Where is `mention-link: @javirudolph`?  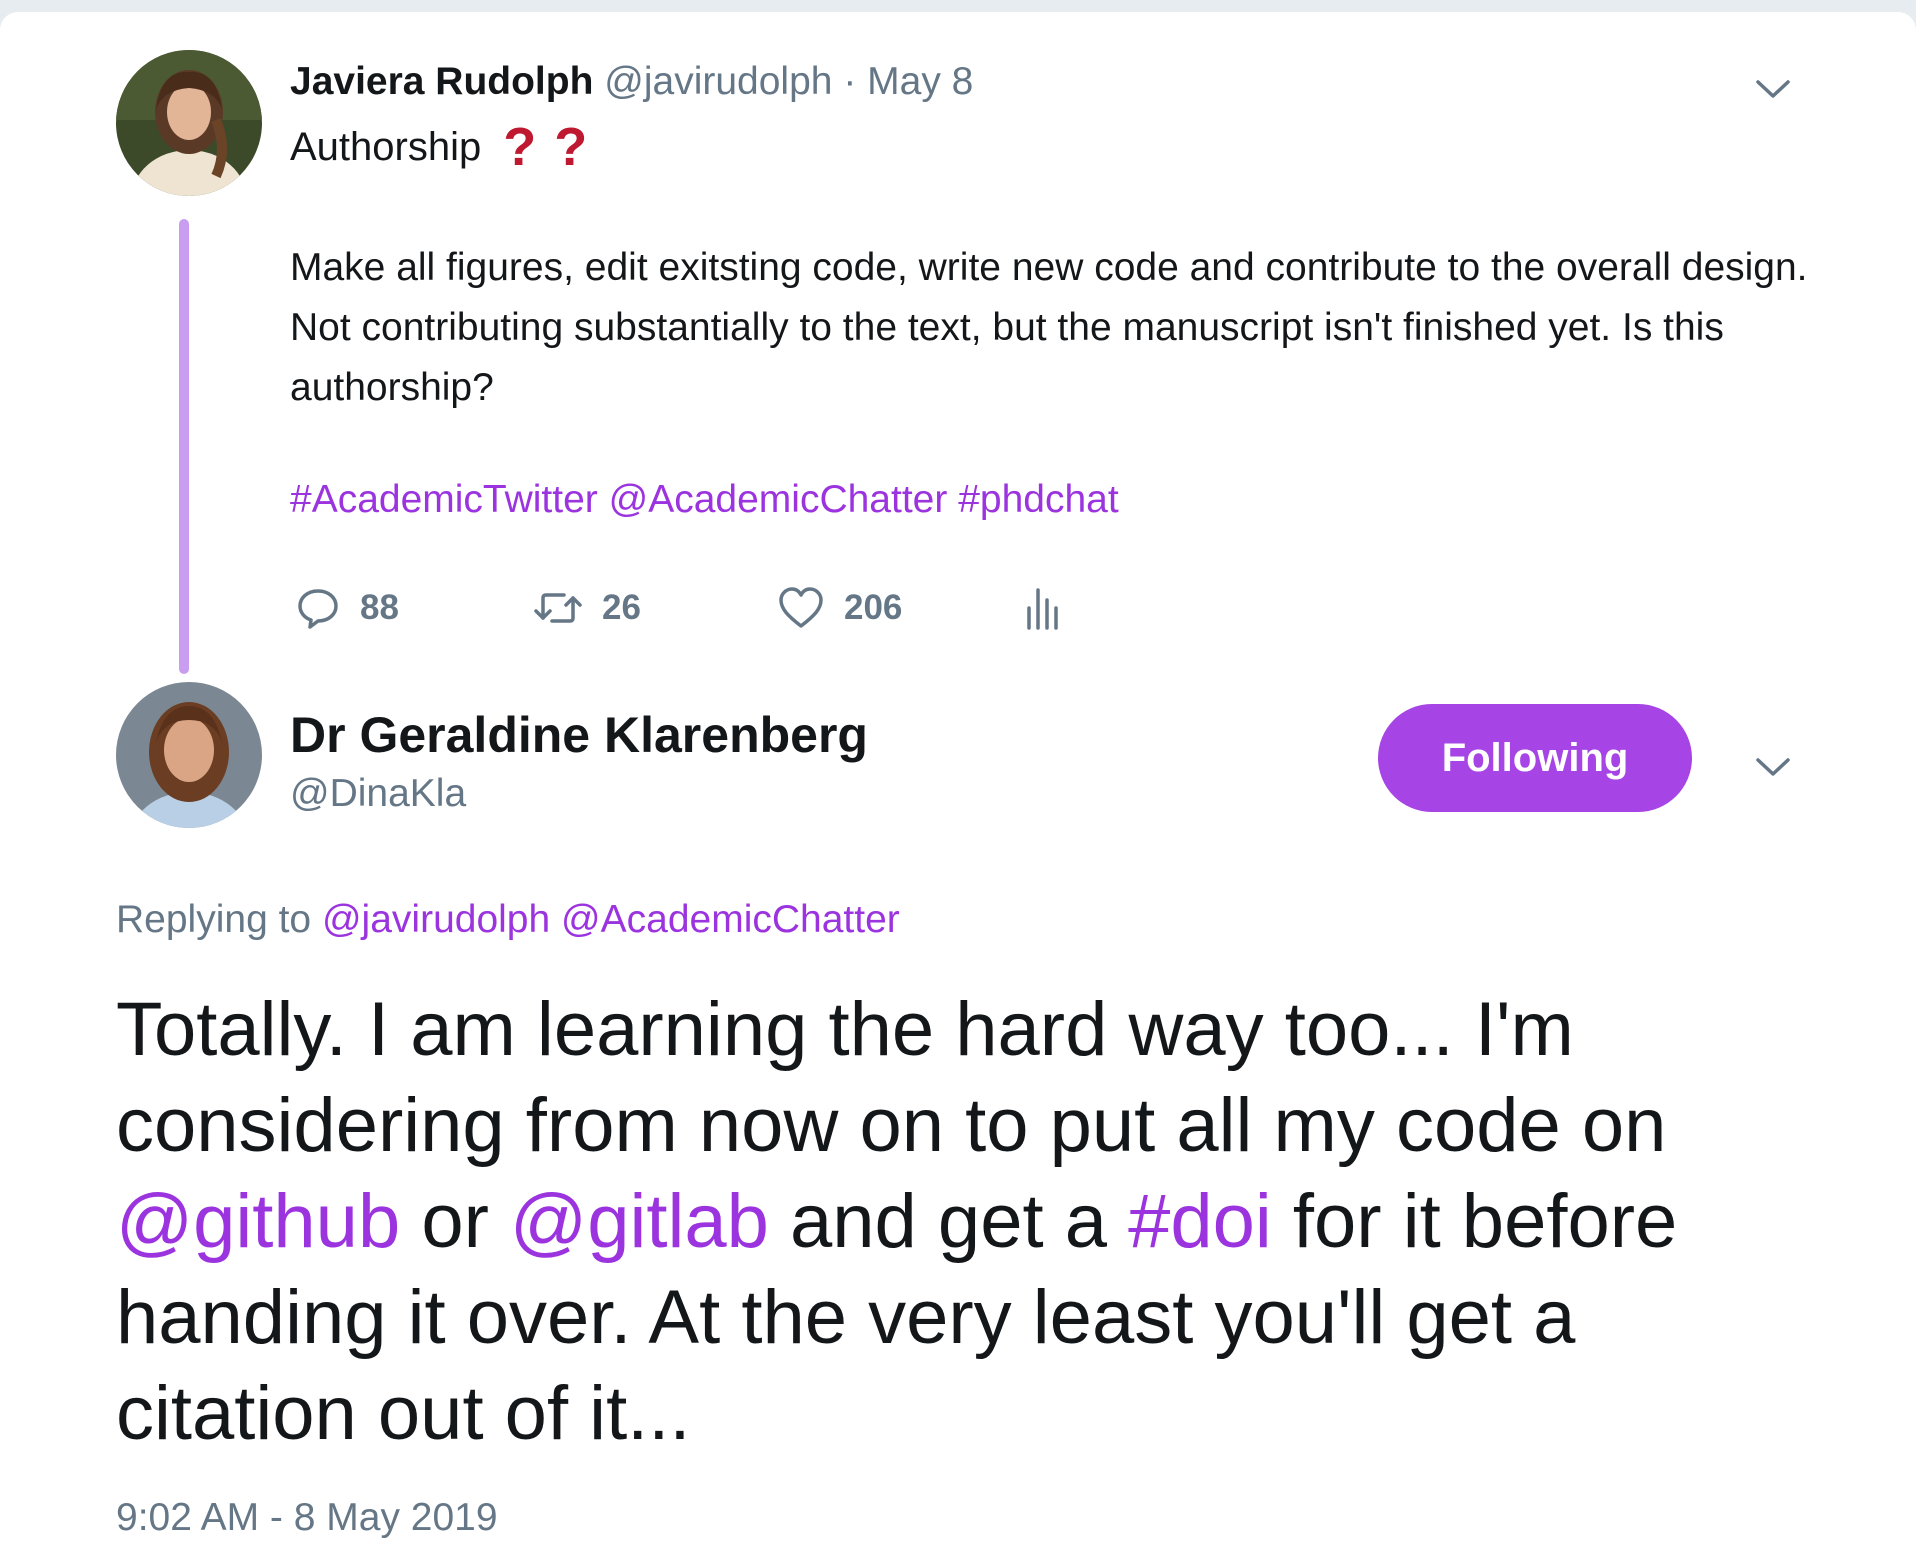 mention-link: @javirudolph is located at coordinates (436, 919).